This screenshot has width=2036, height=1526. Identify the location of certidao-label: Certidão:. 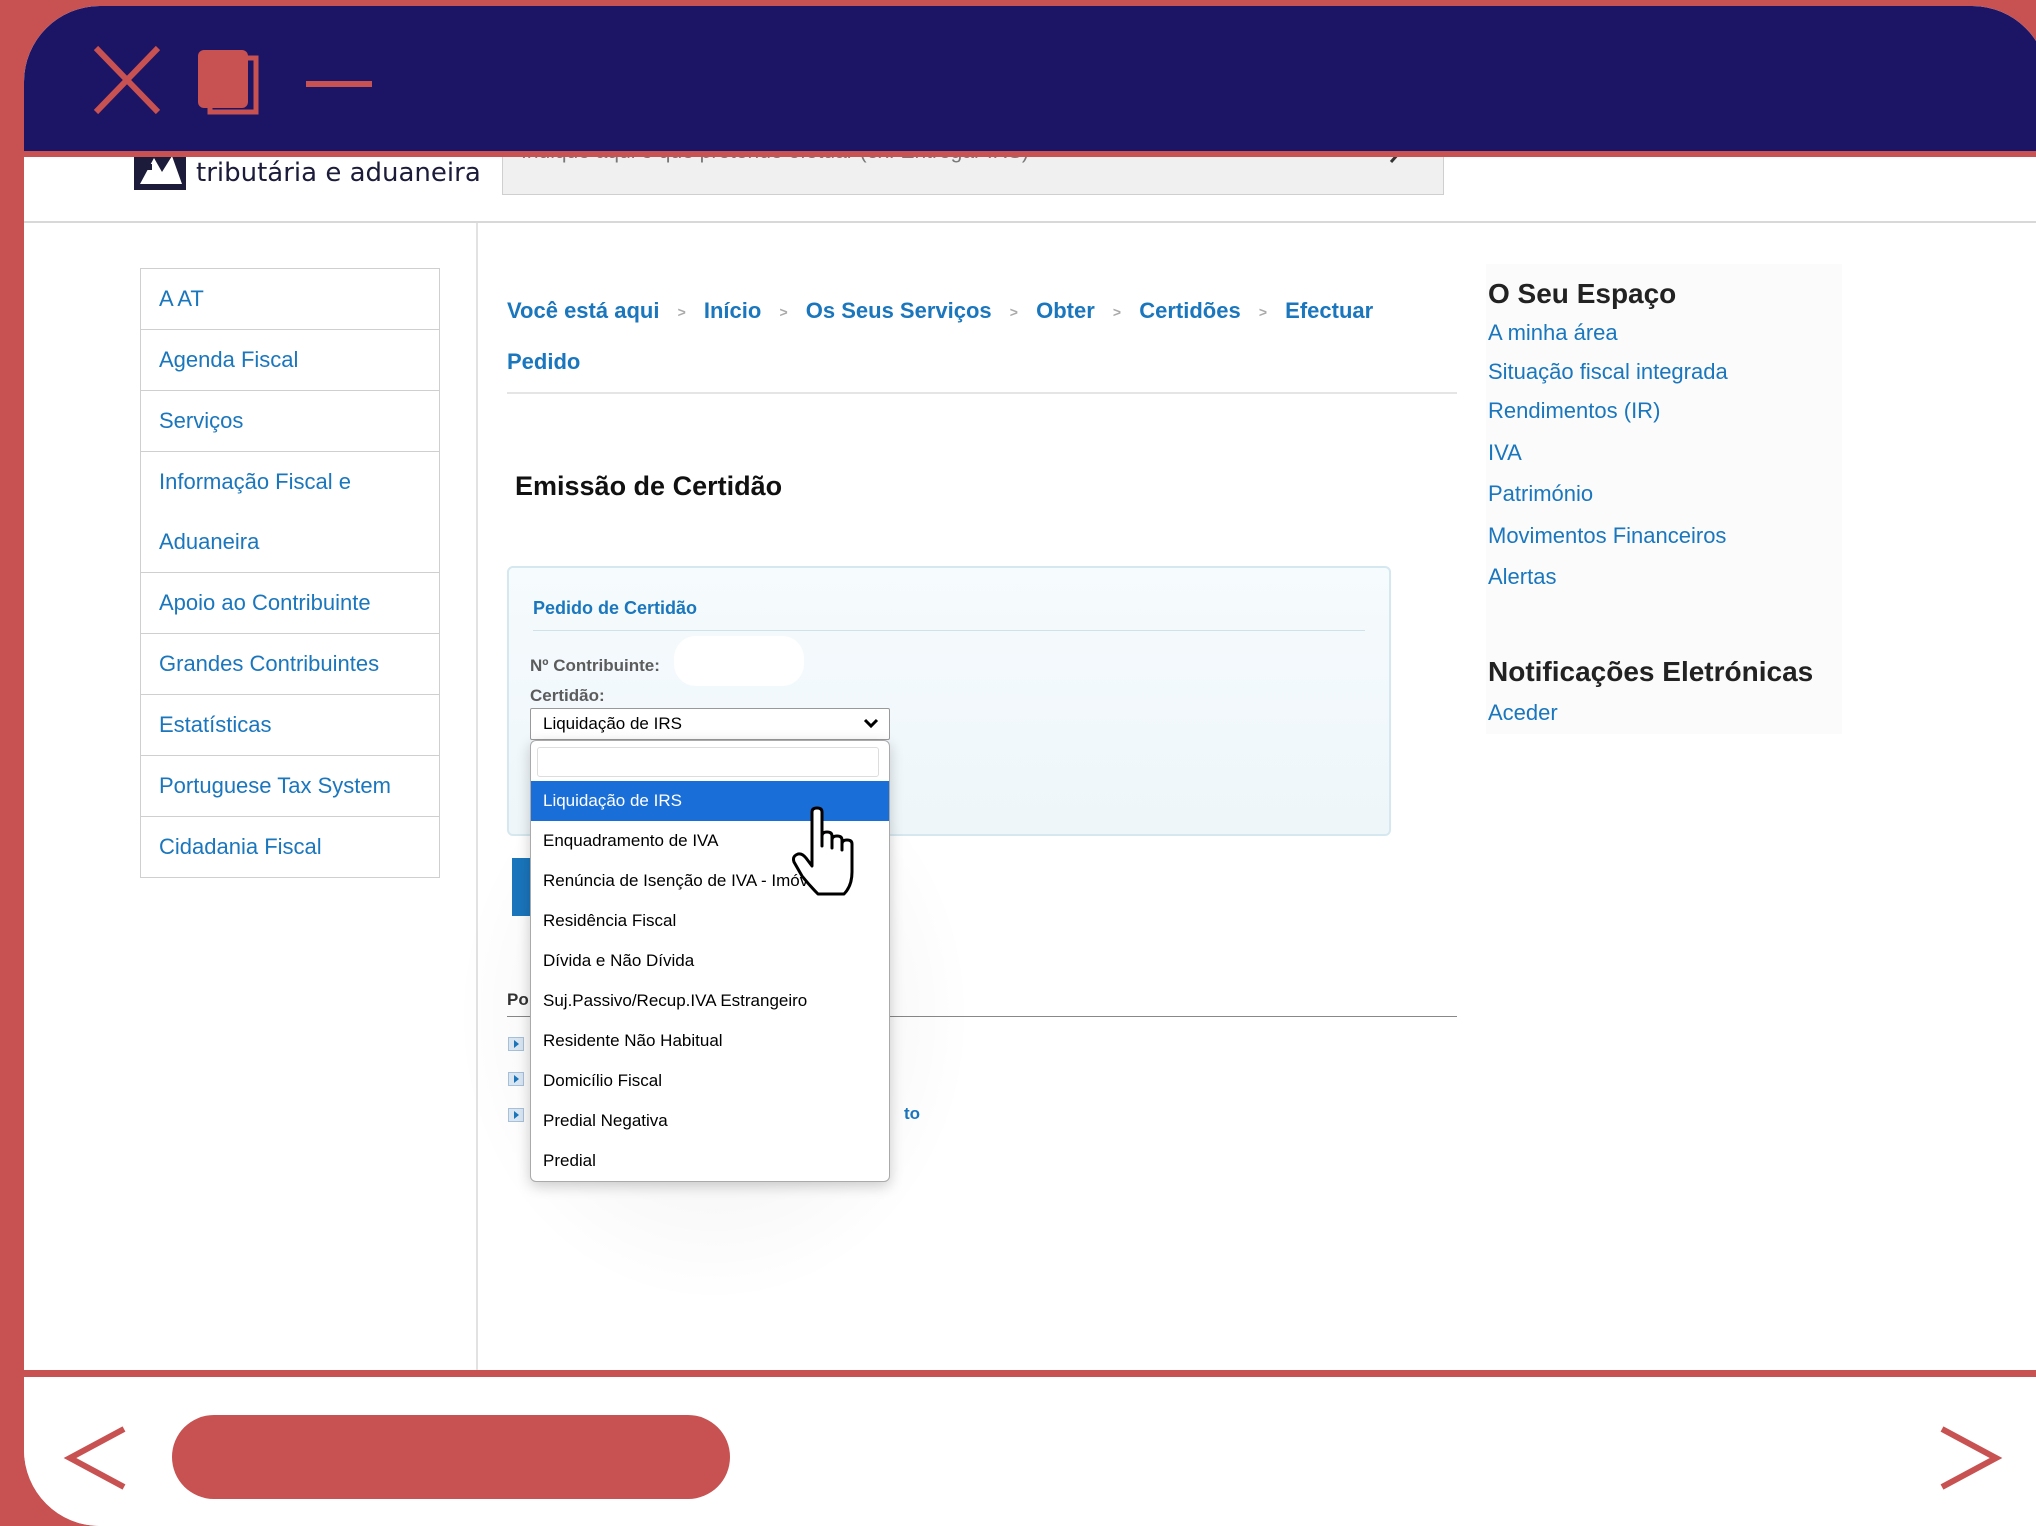
(567, 695).